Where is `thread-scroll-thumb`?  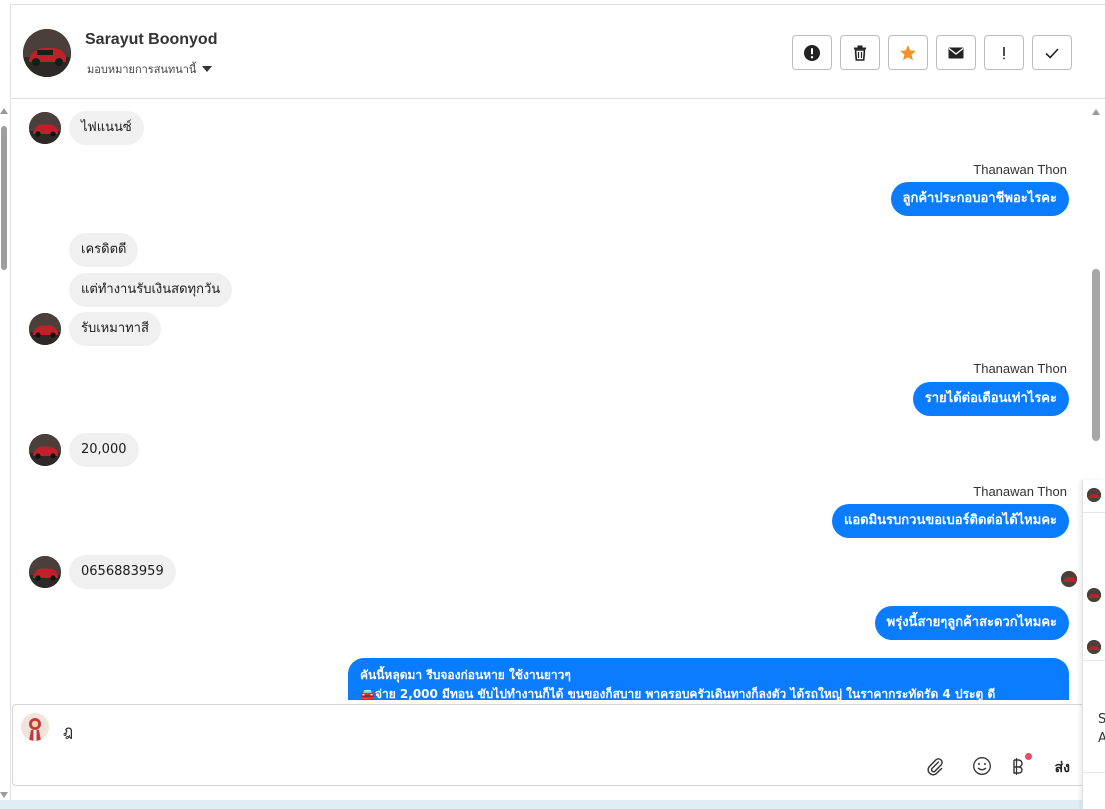
thread-scroll-thumb is located at coordinates (1096, 355).